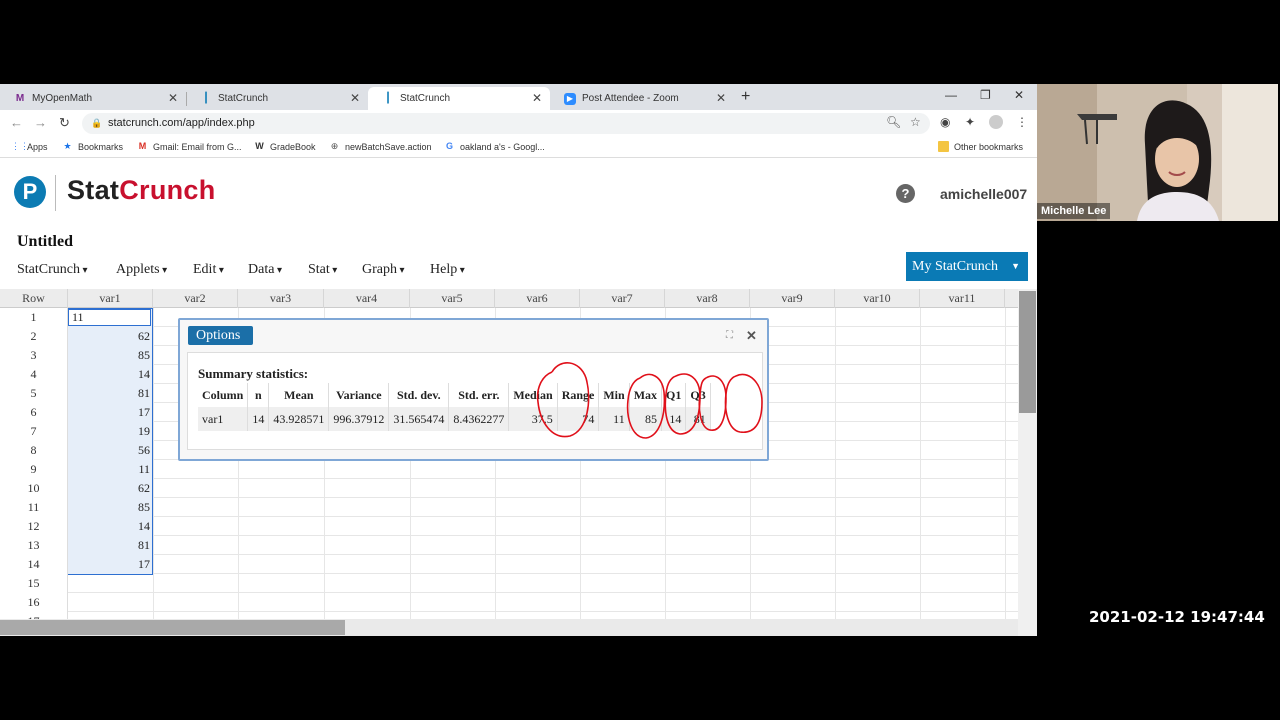  Describe the element at coordinates (220, 335) in the screenshot. I see `dialog-title: Options` at that location.